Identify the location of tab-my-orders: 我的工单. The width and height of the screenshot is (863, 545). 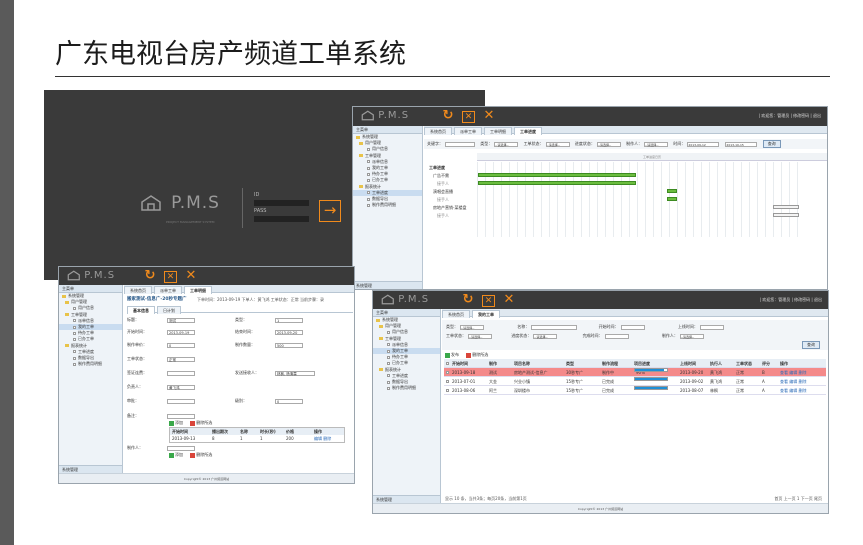
(486, 314).